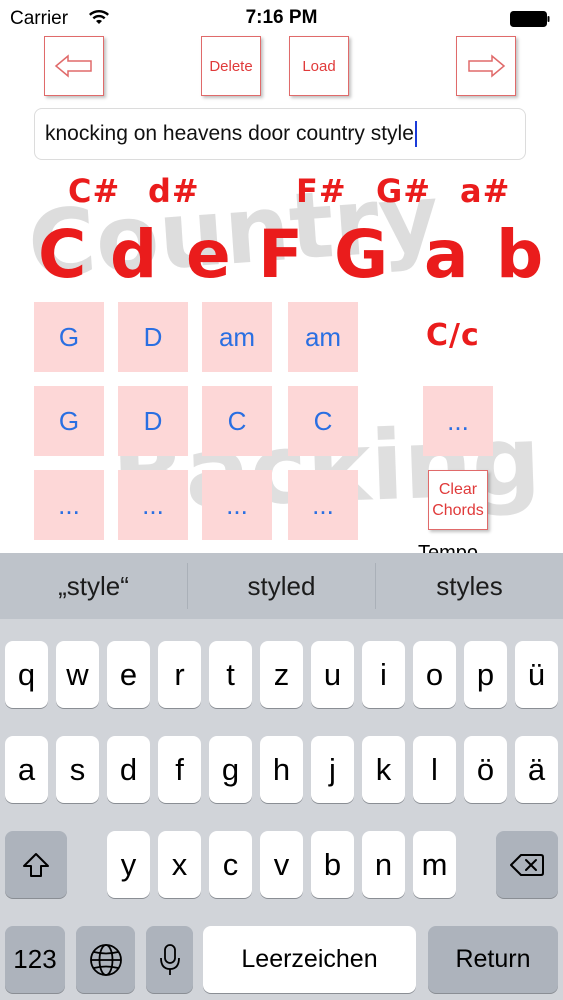  Describe the element at coordinates (321, 191) in the screenshot. I see `note-sharp-f: F#` at that location.